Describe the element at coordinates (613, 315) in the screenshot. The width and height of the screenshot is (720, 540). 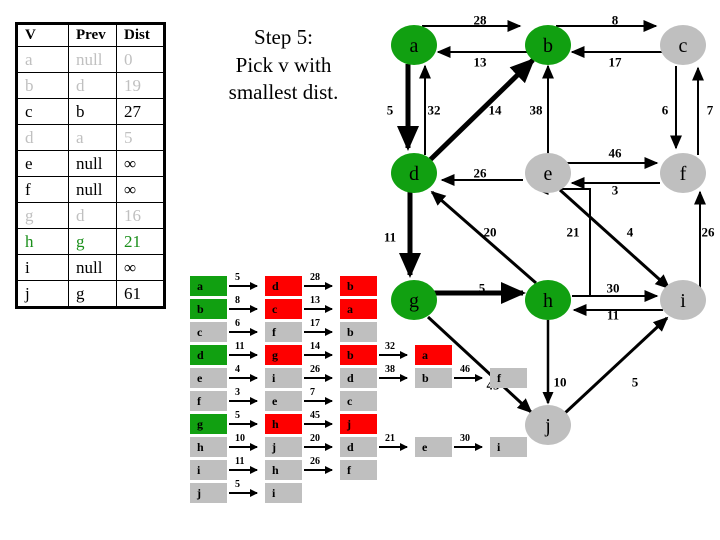
I see `edge-weight-i-h: 11` at that location.